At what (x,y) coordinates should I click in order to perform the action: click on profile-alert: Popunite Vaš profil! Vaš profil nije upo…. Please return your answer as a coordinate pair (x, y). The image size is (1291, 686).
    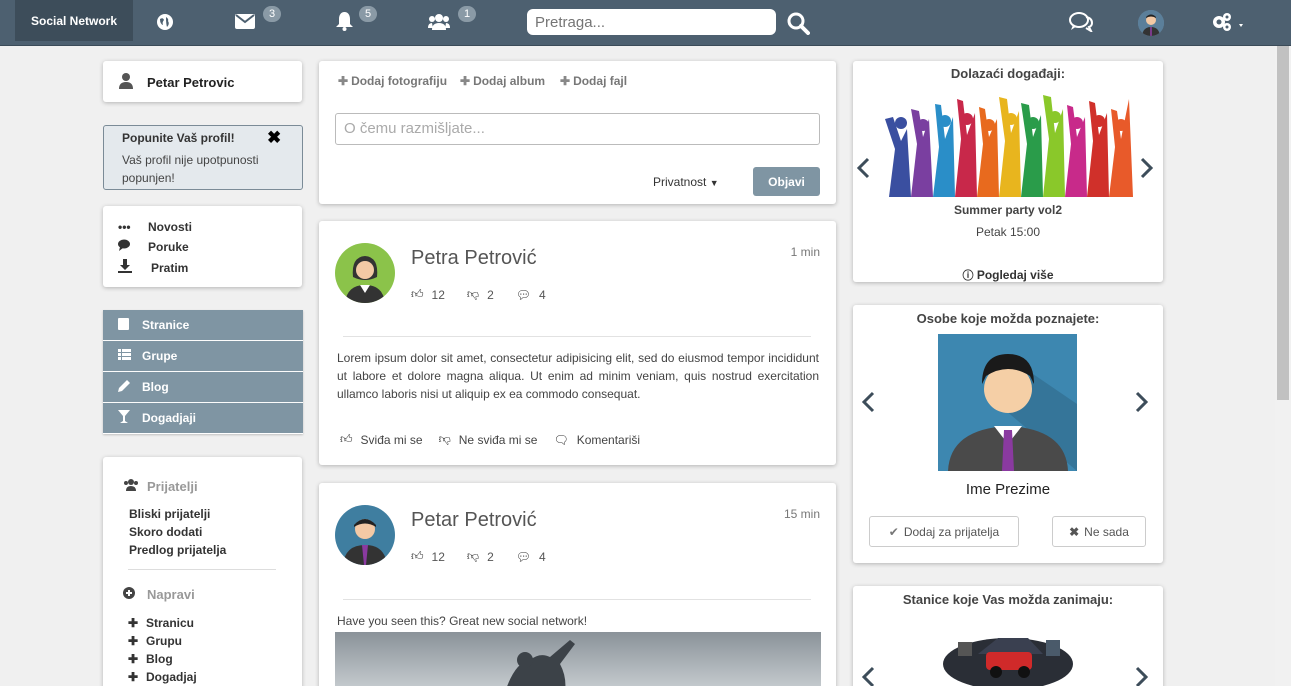
    Looking at the image, I should click on (203, 157).